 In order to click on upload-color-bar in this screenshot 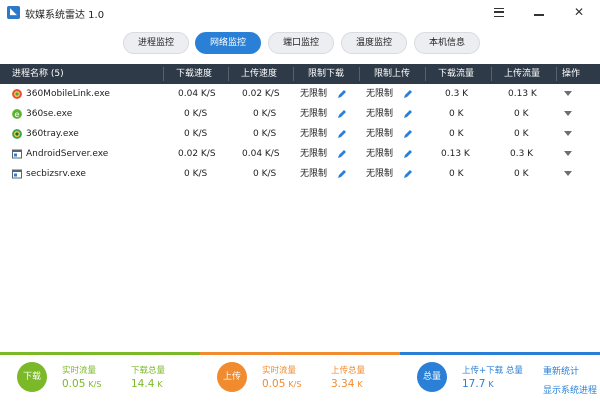, I will do `click(300, 353)`.